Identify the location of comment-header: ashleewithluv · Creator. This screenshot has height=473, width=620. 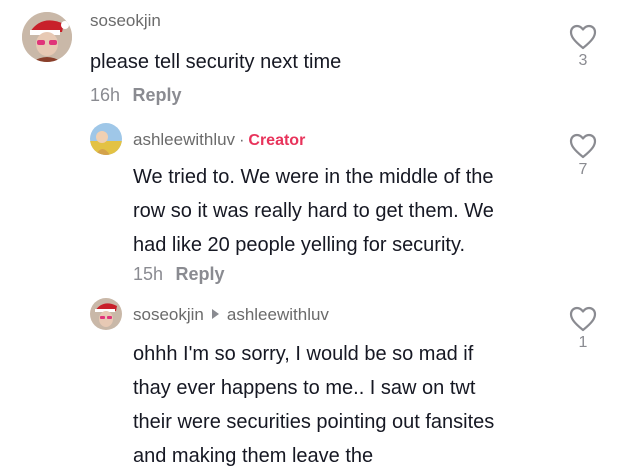
(219, 140).